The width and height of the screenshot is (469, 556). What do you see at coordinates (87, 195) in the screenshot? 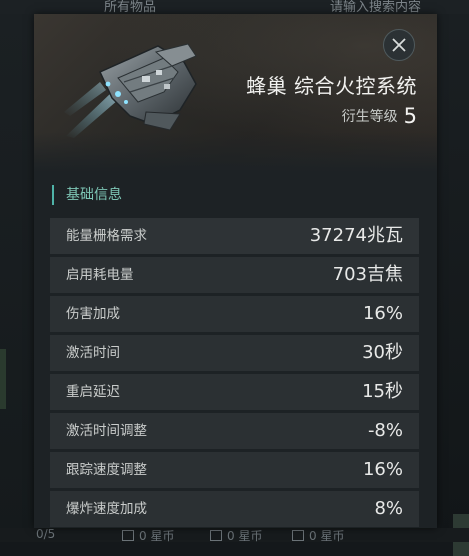
I see `section-header-basic-info: 基础信息` at bounding box center [87, 195].